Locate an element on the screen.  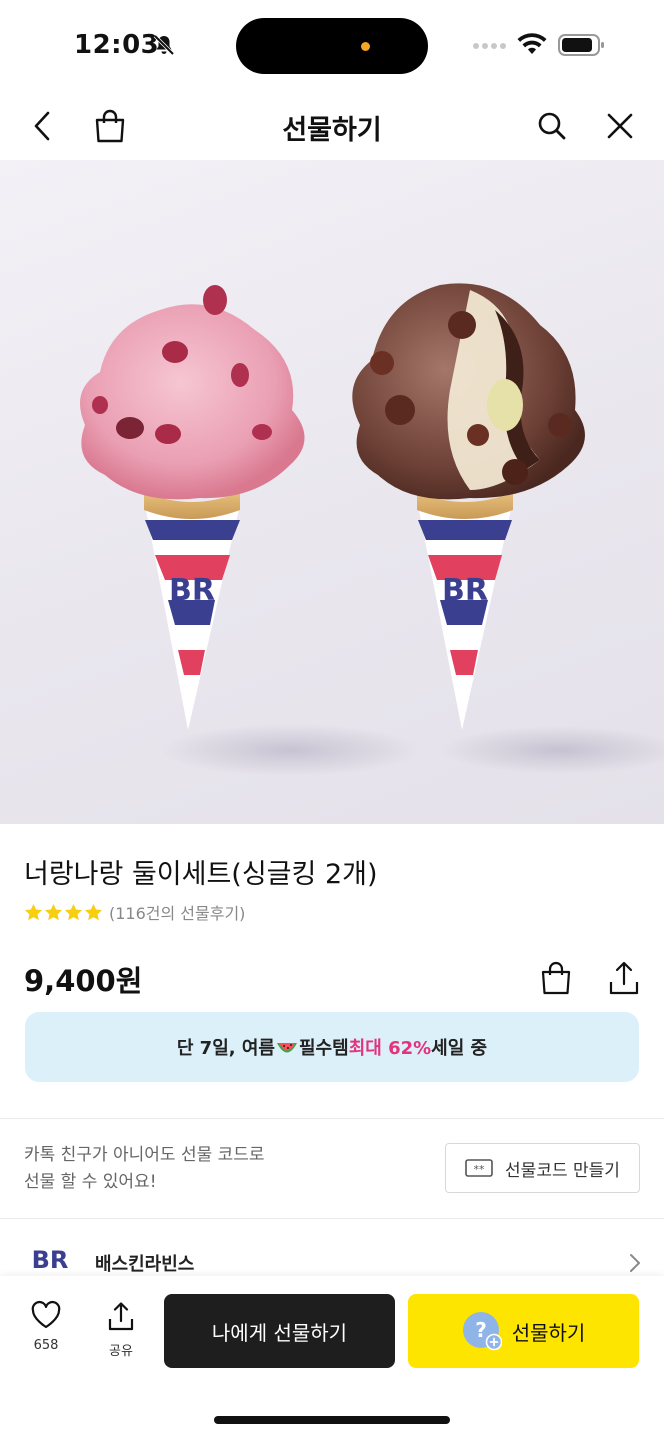
status-bar: 12:03 is located at coordinates (332, 46).